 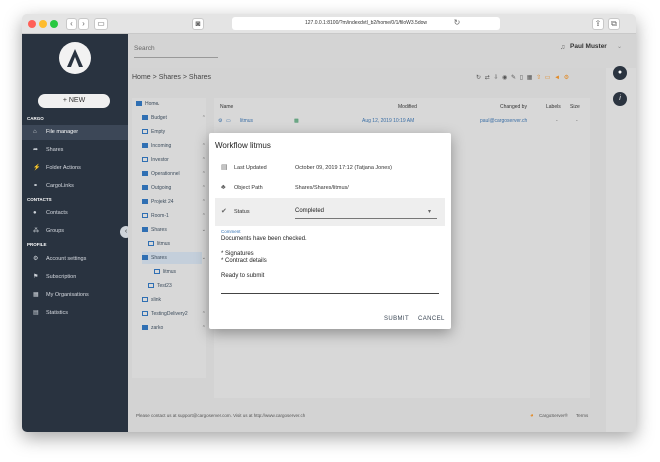 What do you see at coordinates (407, 107) in the screenshot?
I see `column-header-modified: Modified` at bounding box center [407, 107].